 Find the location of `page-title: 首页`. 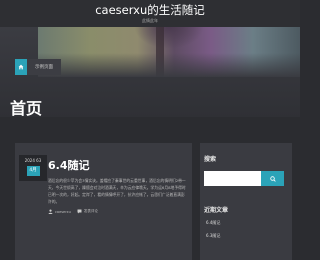

page-title: 首页 is located at coordinates (26, 108).